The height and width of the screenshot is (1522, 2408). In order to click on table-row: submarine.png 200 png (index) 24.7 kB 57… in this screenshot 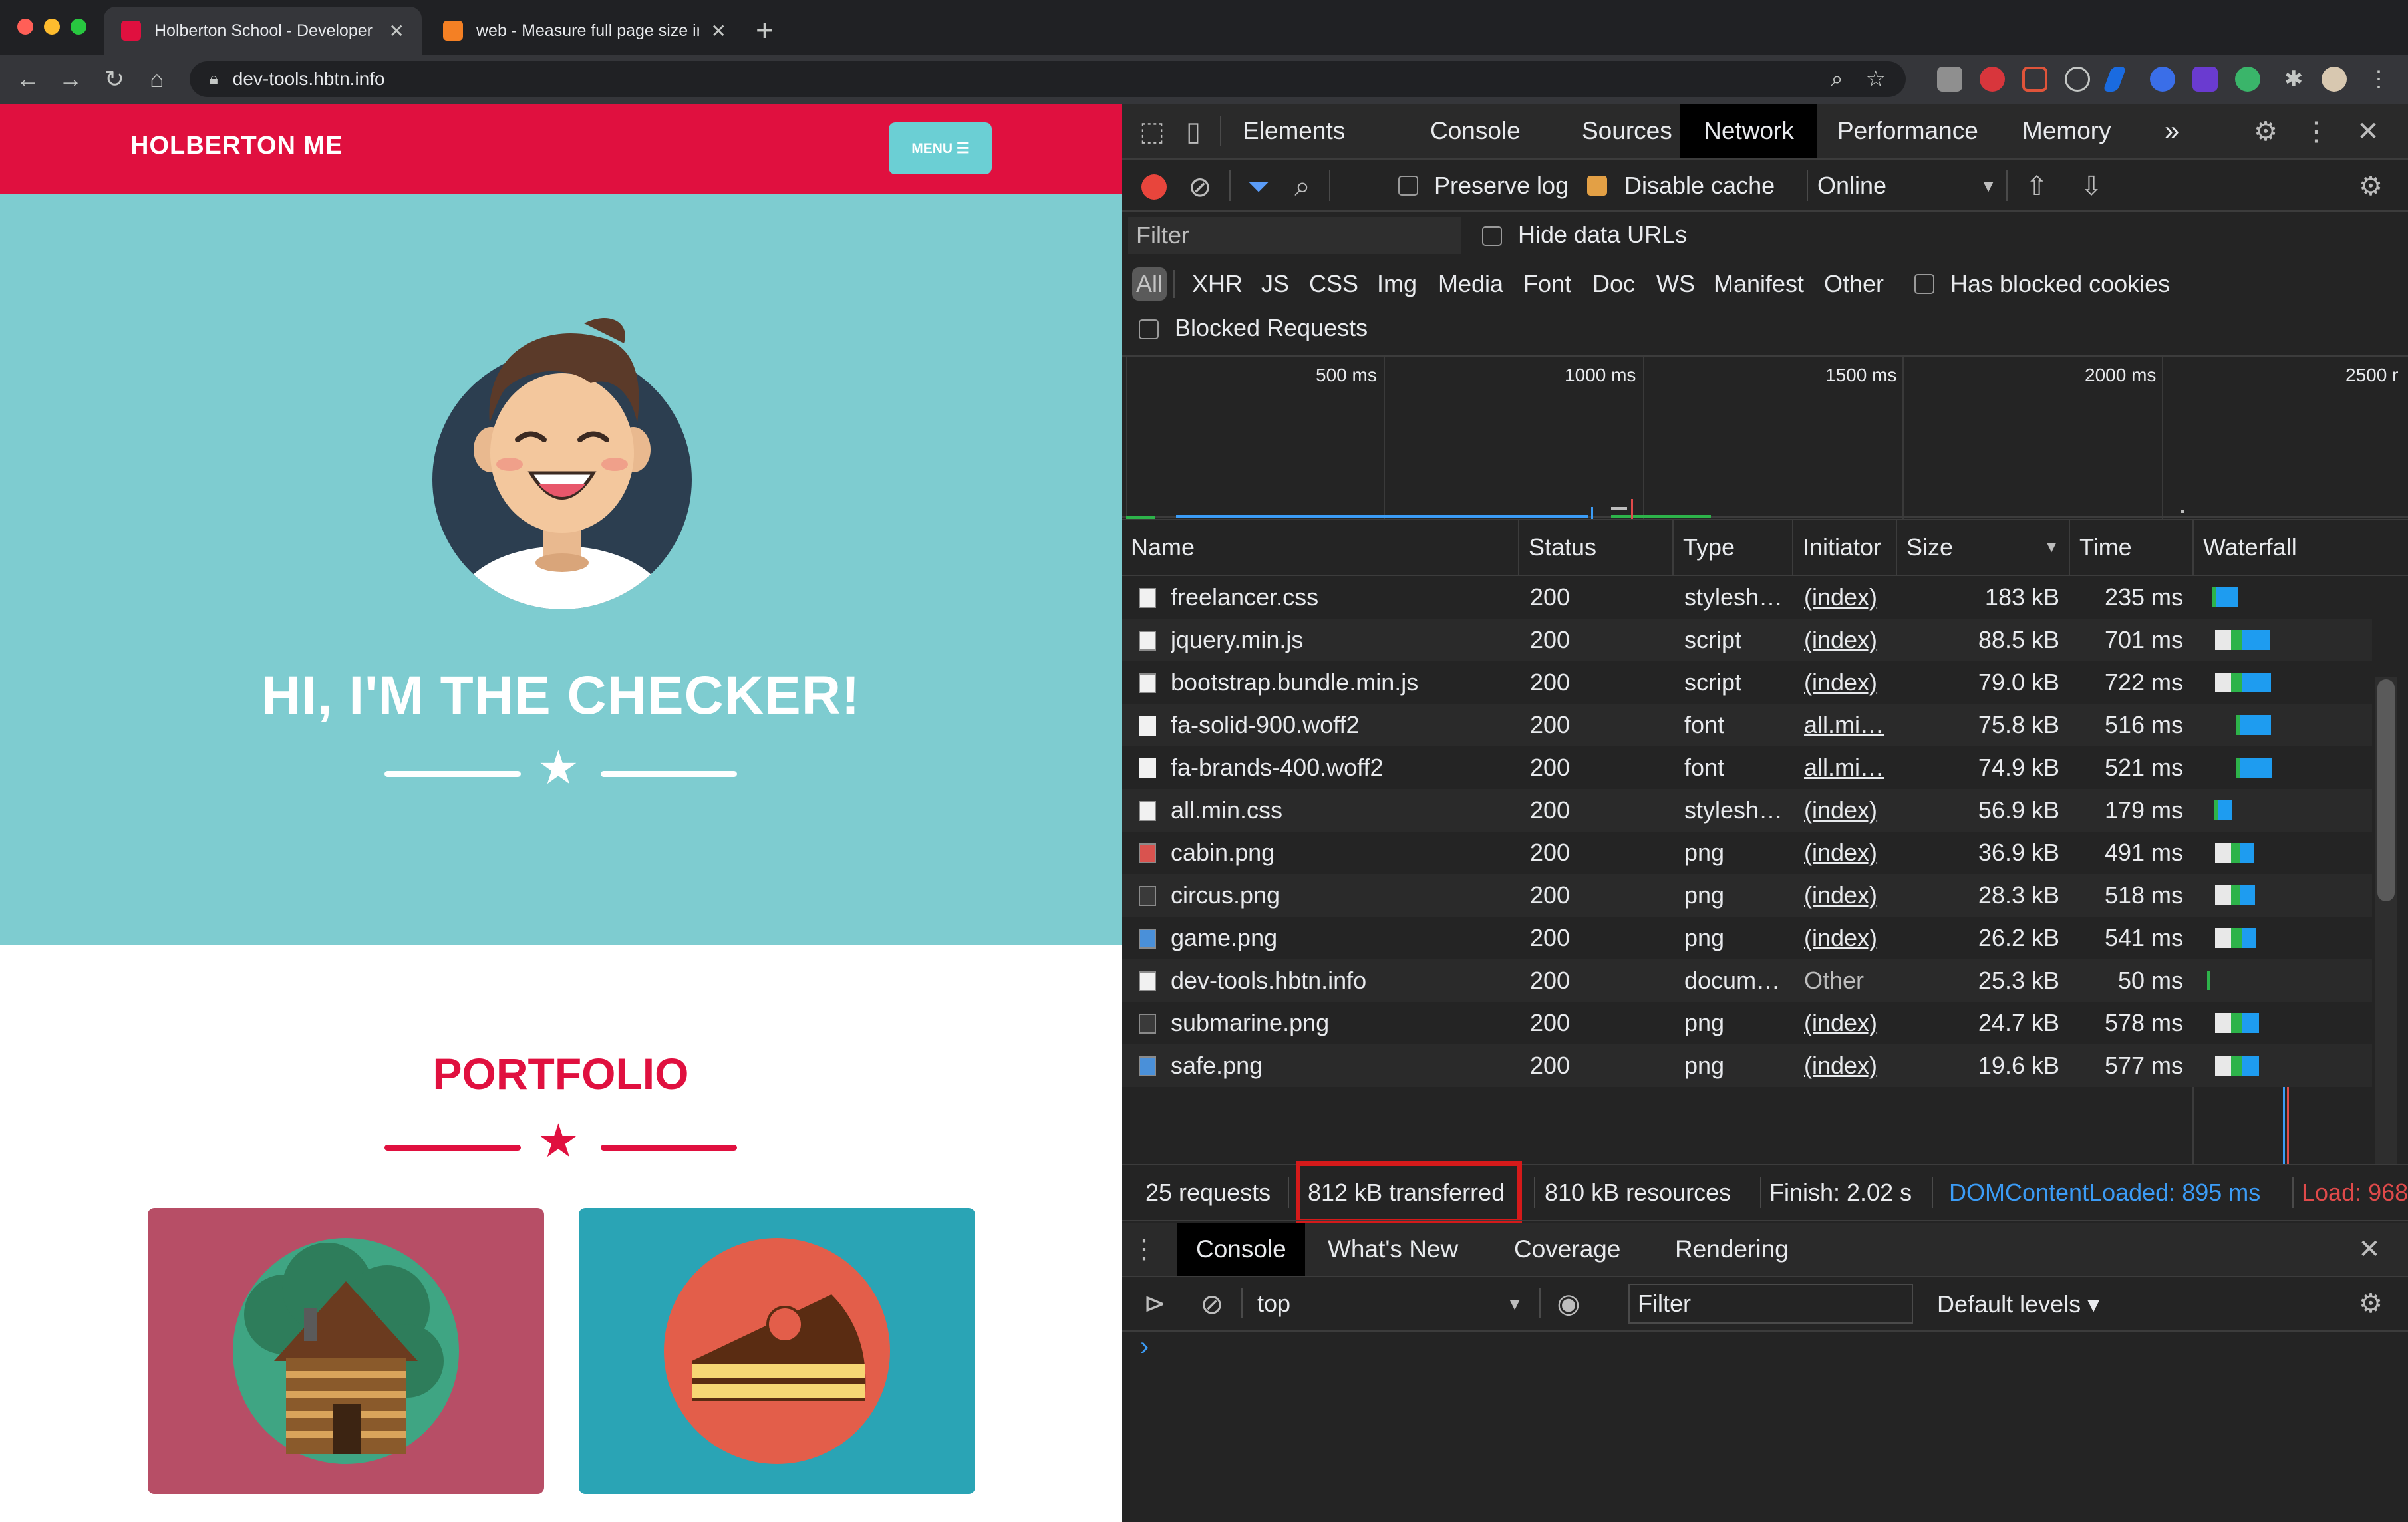, I will do `click(1747, 1023)`.